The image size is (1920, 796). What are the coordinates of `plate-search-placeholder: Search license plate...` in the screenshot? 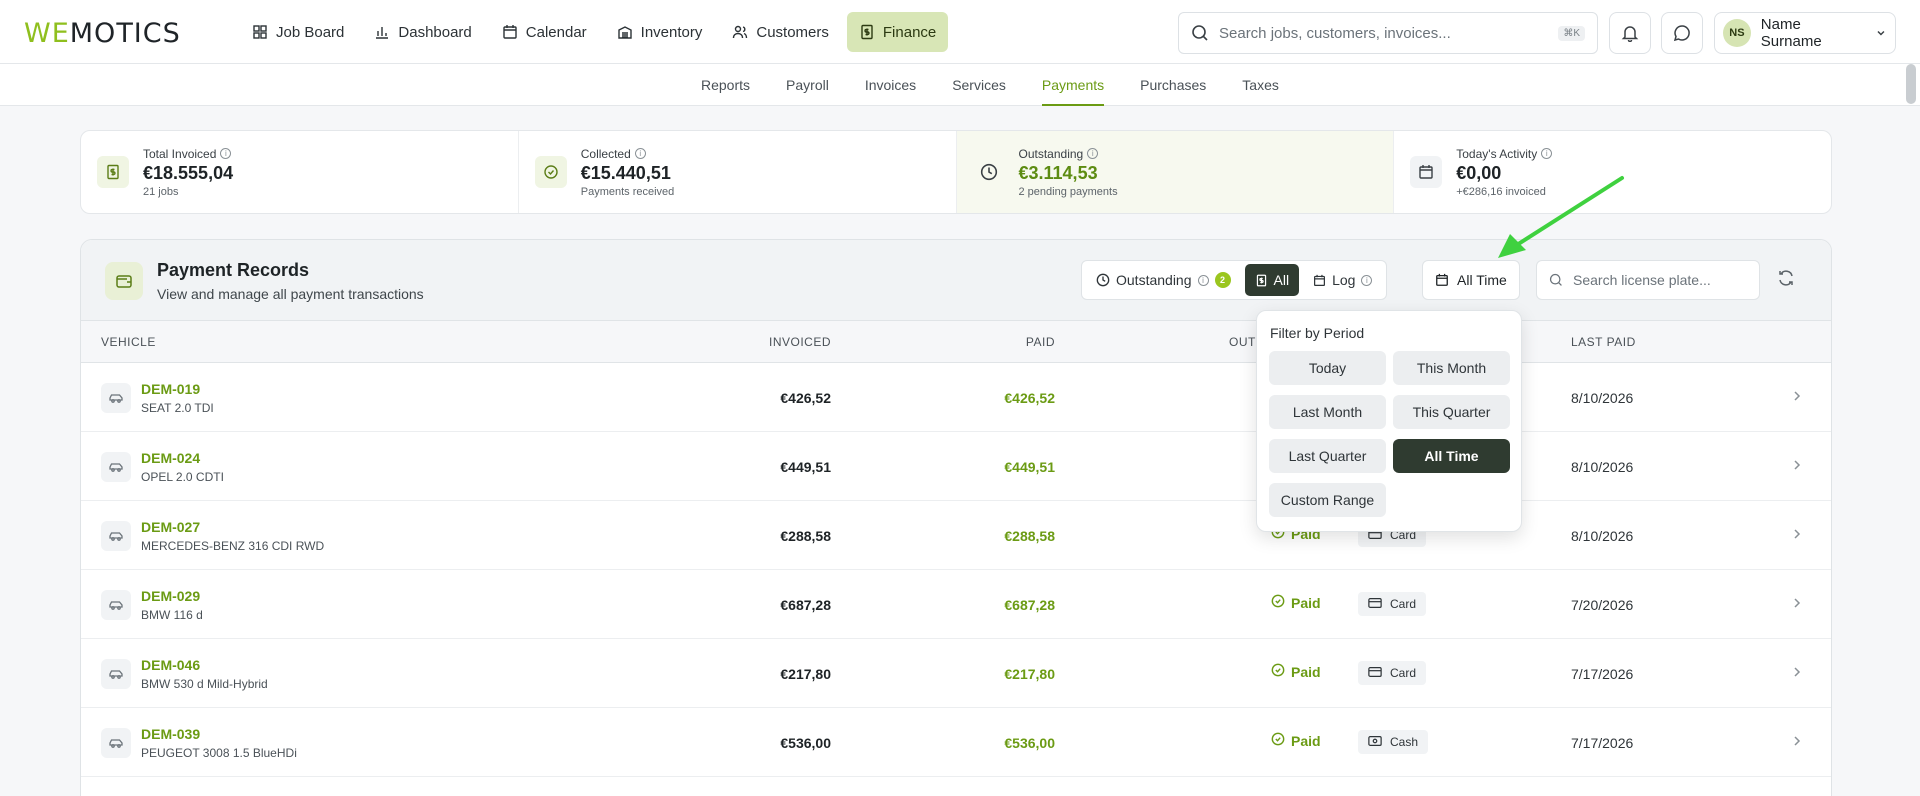 It's located at (1642, 280).